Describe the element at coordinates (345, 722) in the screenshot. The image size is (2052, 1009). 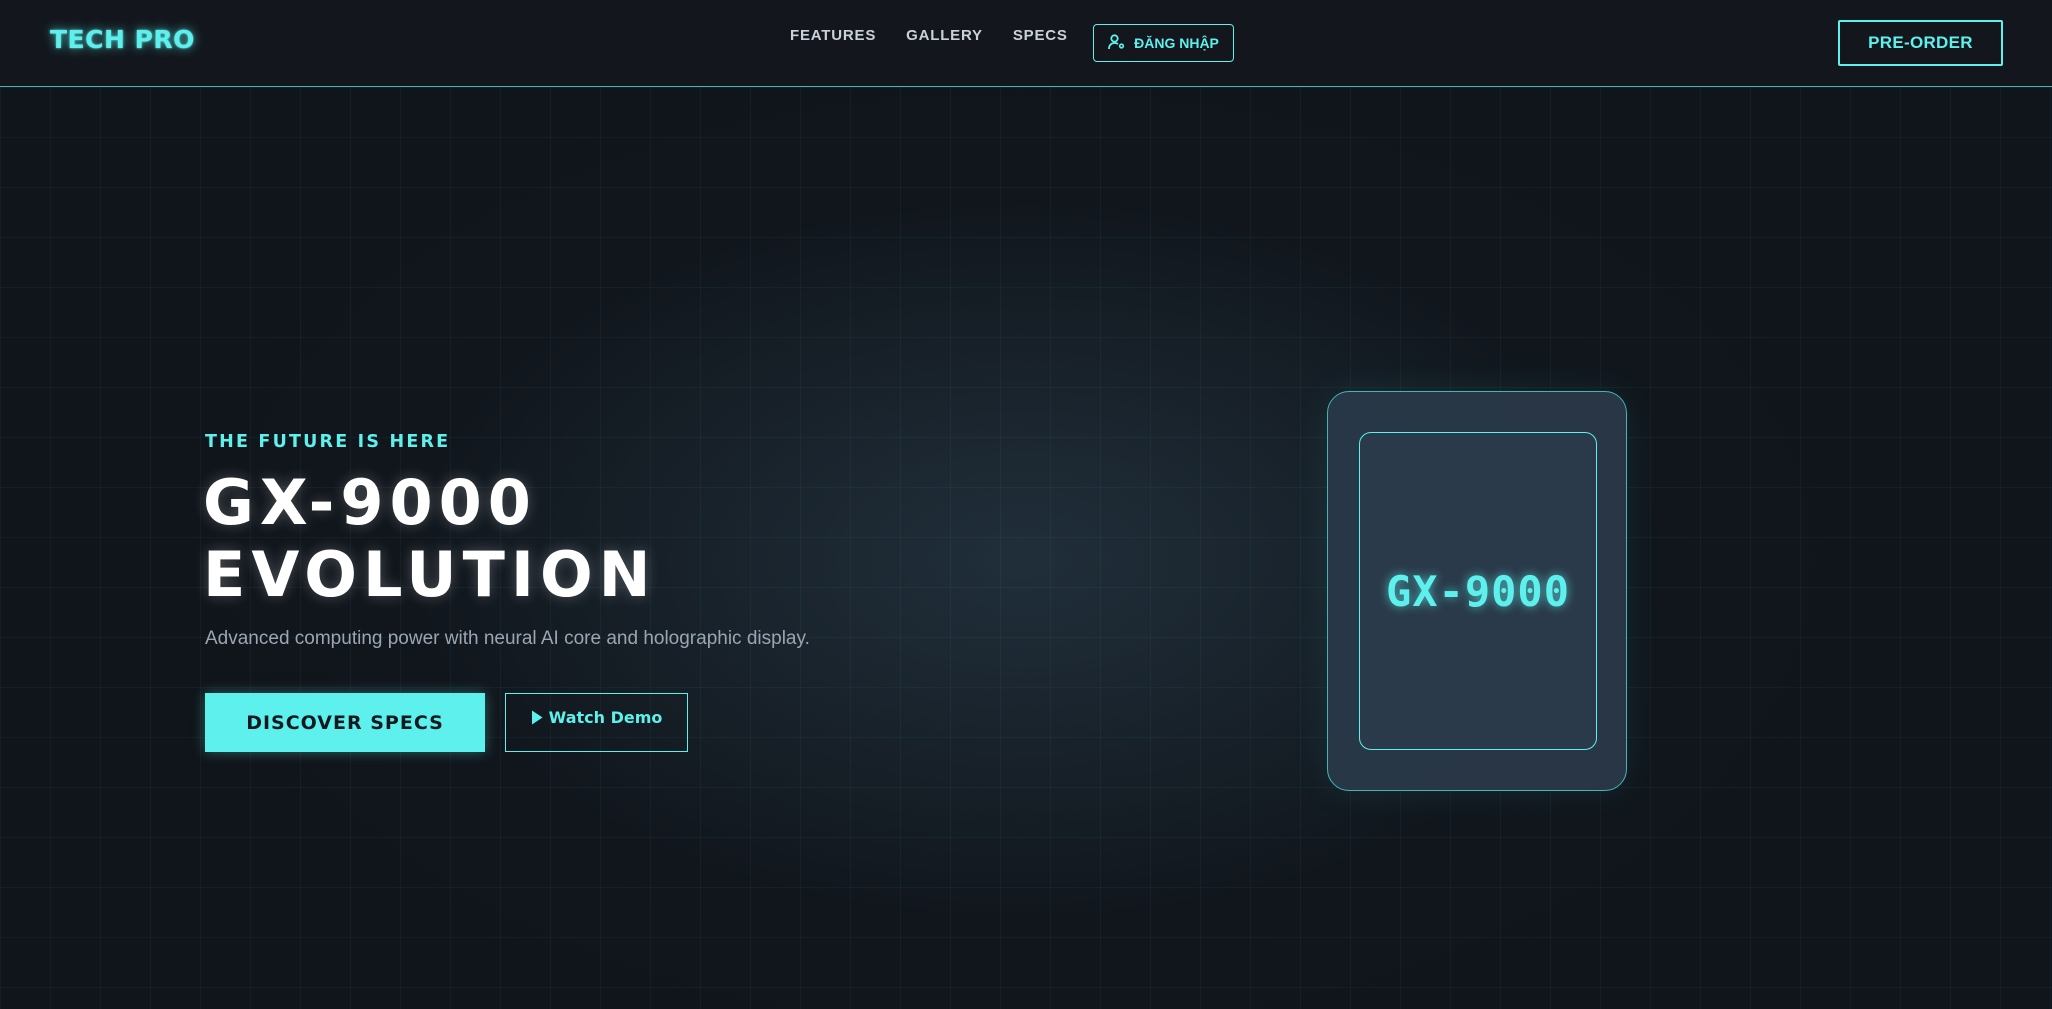
I see `discover-specs-button: DISCOVER SPECS` at that location.